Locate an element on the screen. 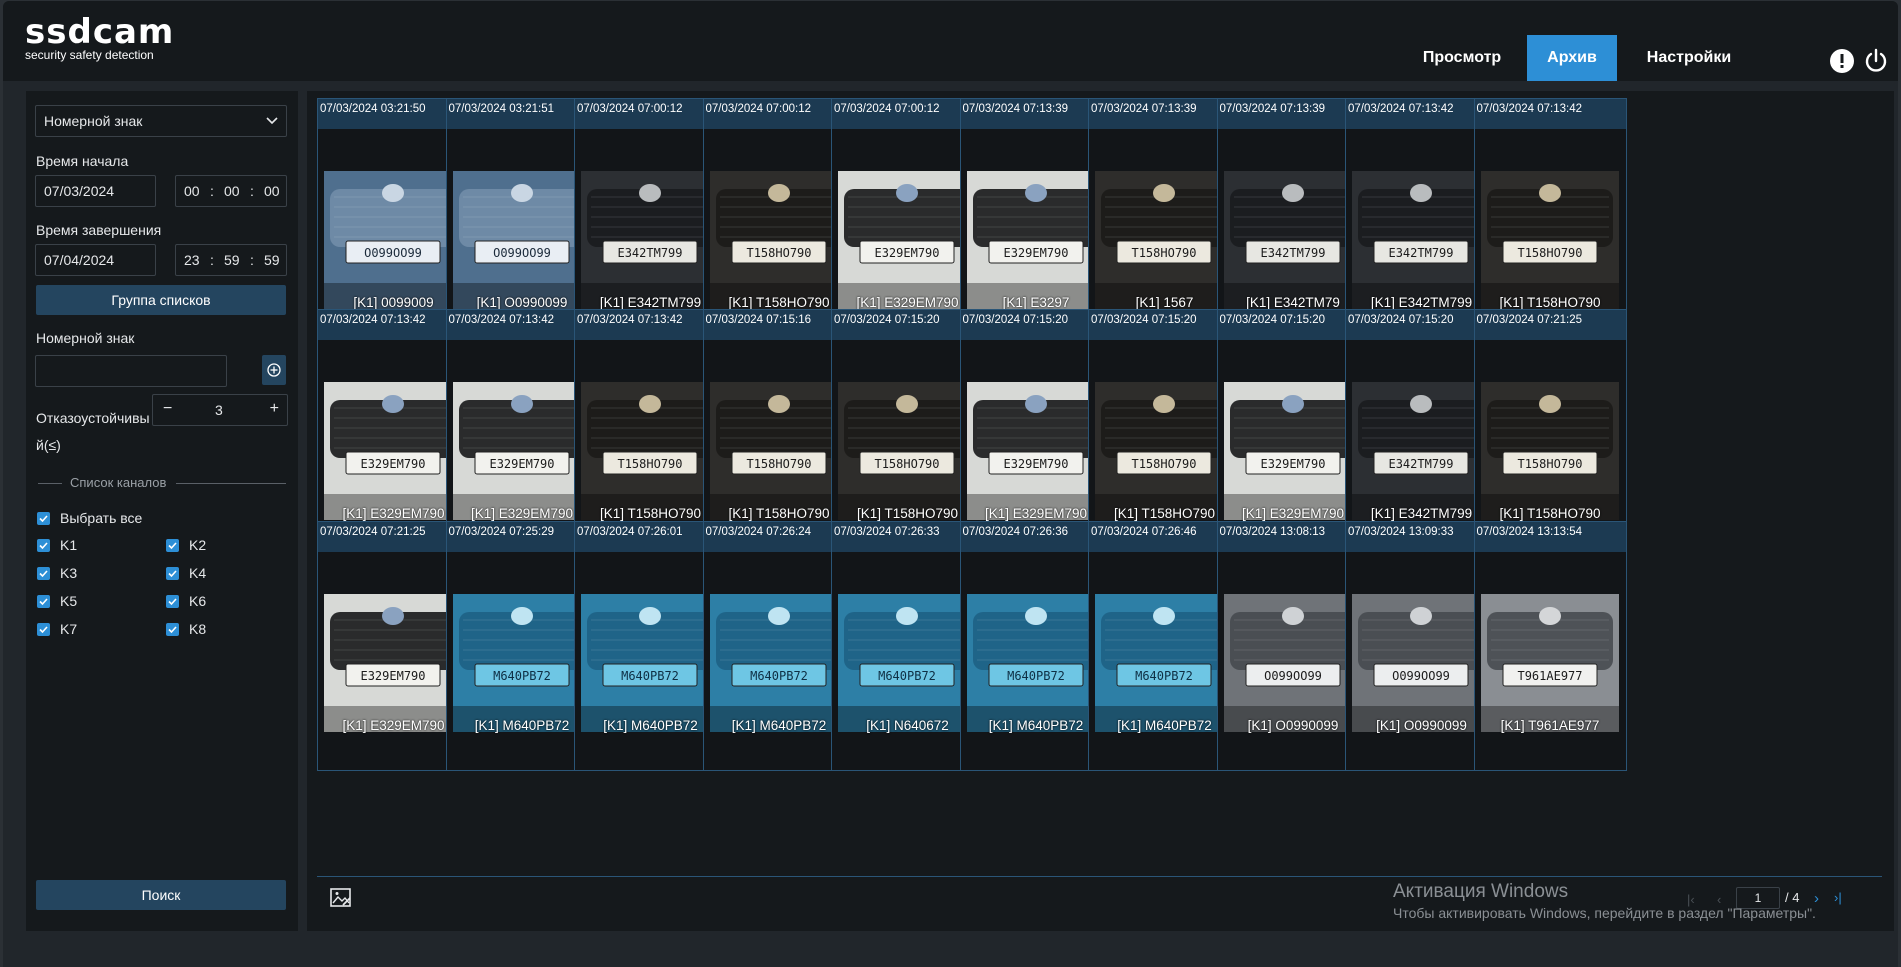 The height and width of the screenshot is (967, 1901). end-time-field: 23 : 59 : 59 is located at coordinates (231, 260).